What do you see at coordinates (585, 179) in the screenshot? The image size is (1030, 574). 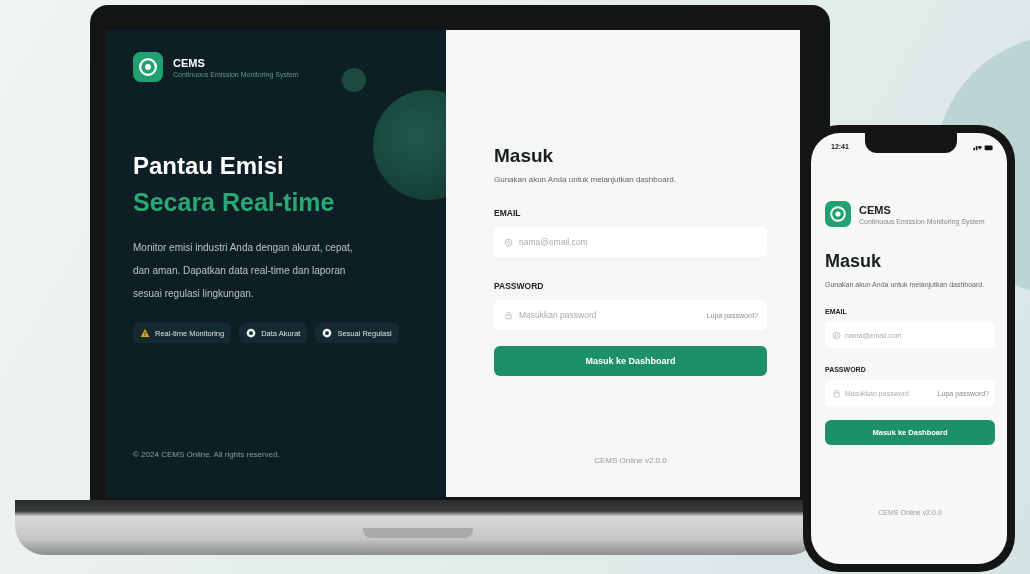 I see `login-subtitle: Gunakan akun Anda untuk melanjutkan dashboard.` at bounding box center [585, 179].